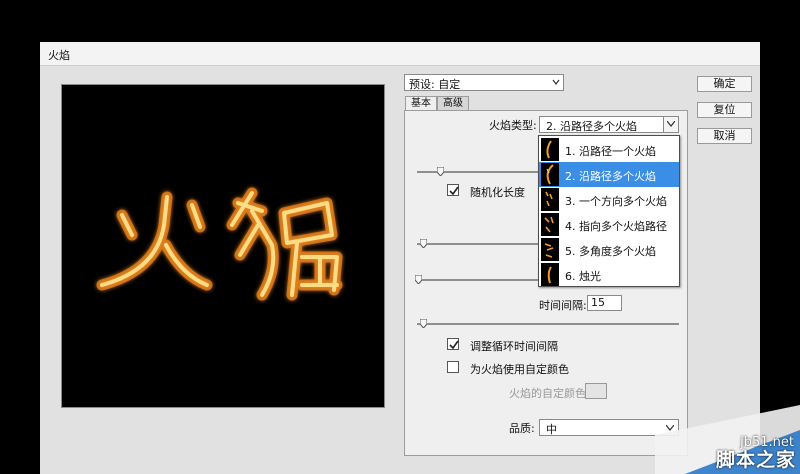 The width and height of the screenshot is (800, 474). What do you see at coordinates (616, 201) in the screenshot?
I see `option-label: 3. 一个方向多个火焰` at bounding box center [616, 201].